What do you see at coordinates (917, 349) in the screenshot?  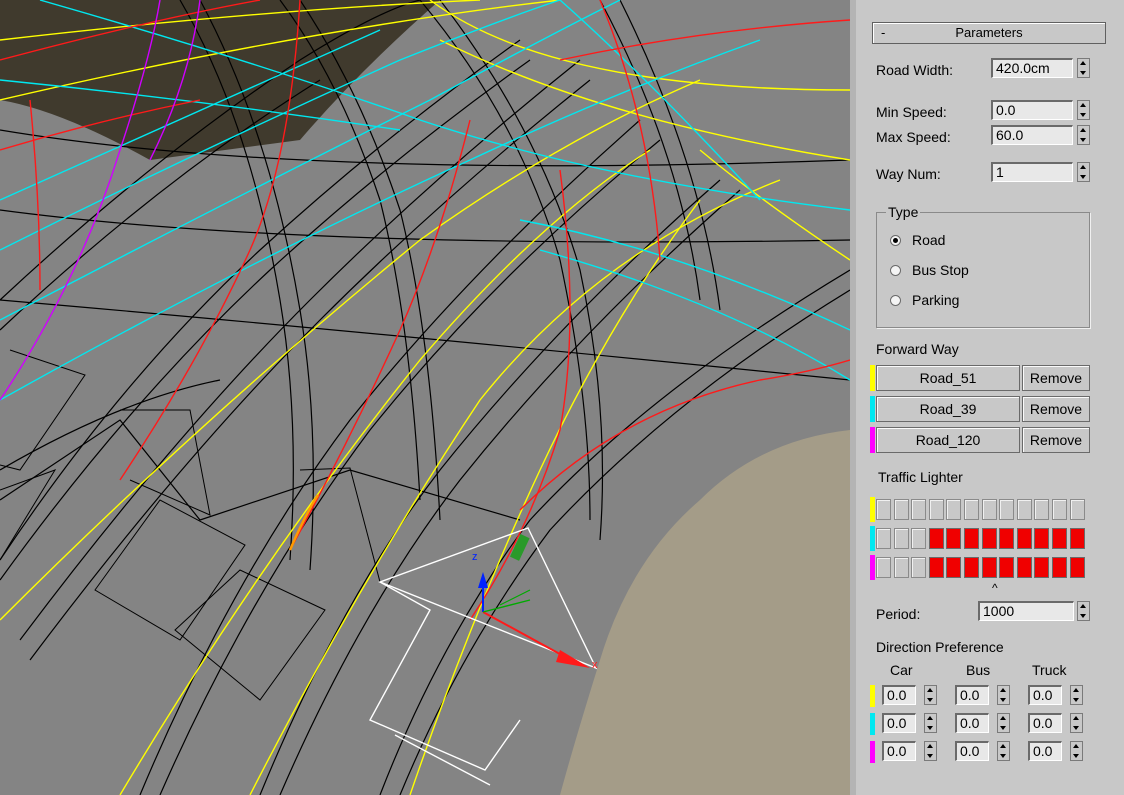 I see `forward-way-title: Forward Way` at bounding box center [917, 349].